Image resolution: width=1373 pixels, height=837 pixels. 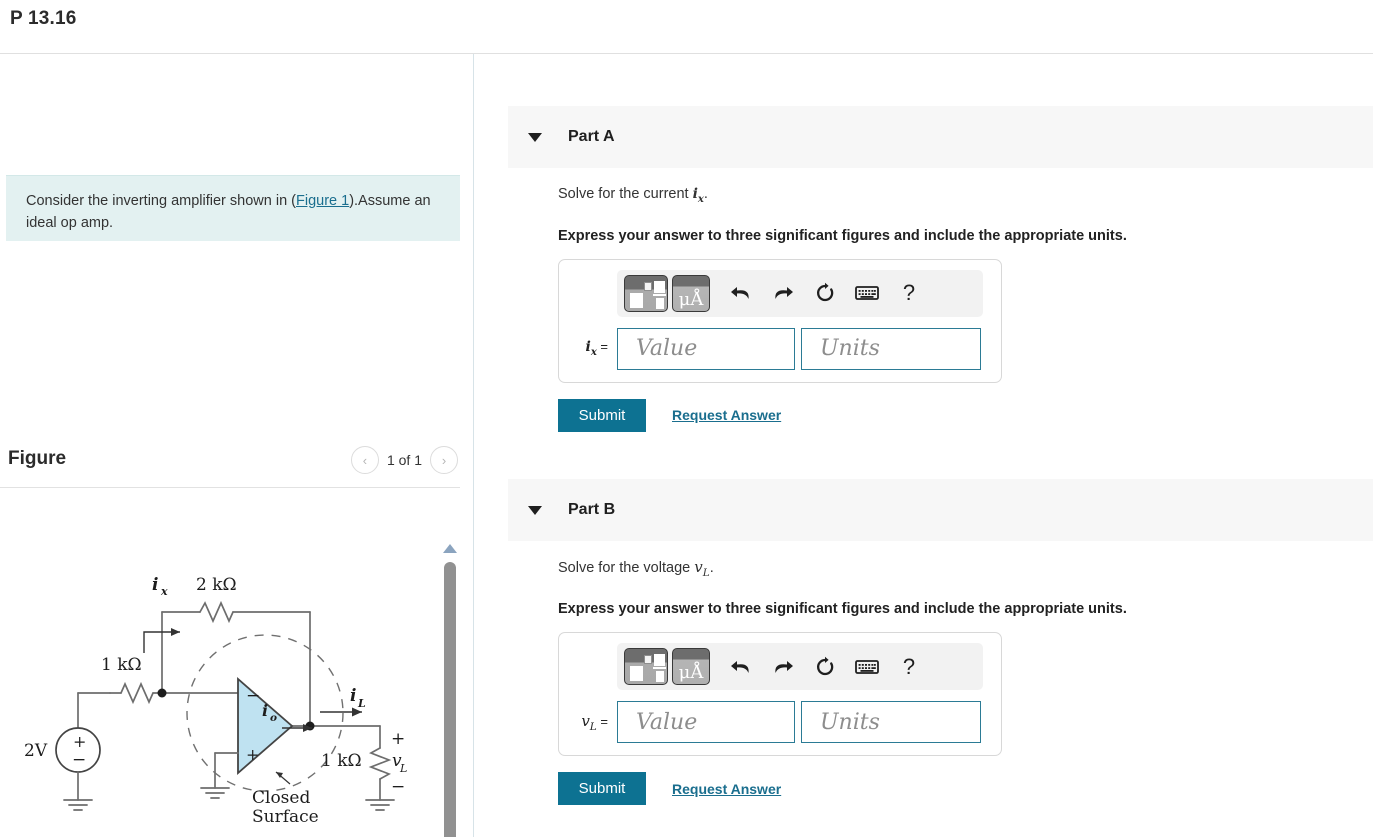 I want to click on closed-surface-label-line2: Surface, so click(x=285, y=817).